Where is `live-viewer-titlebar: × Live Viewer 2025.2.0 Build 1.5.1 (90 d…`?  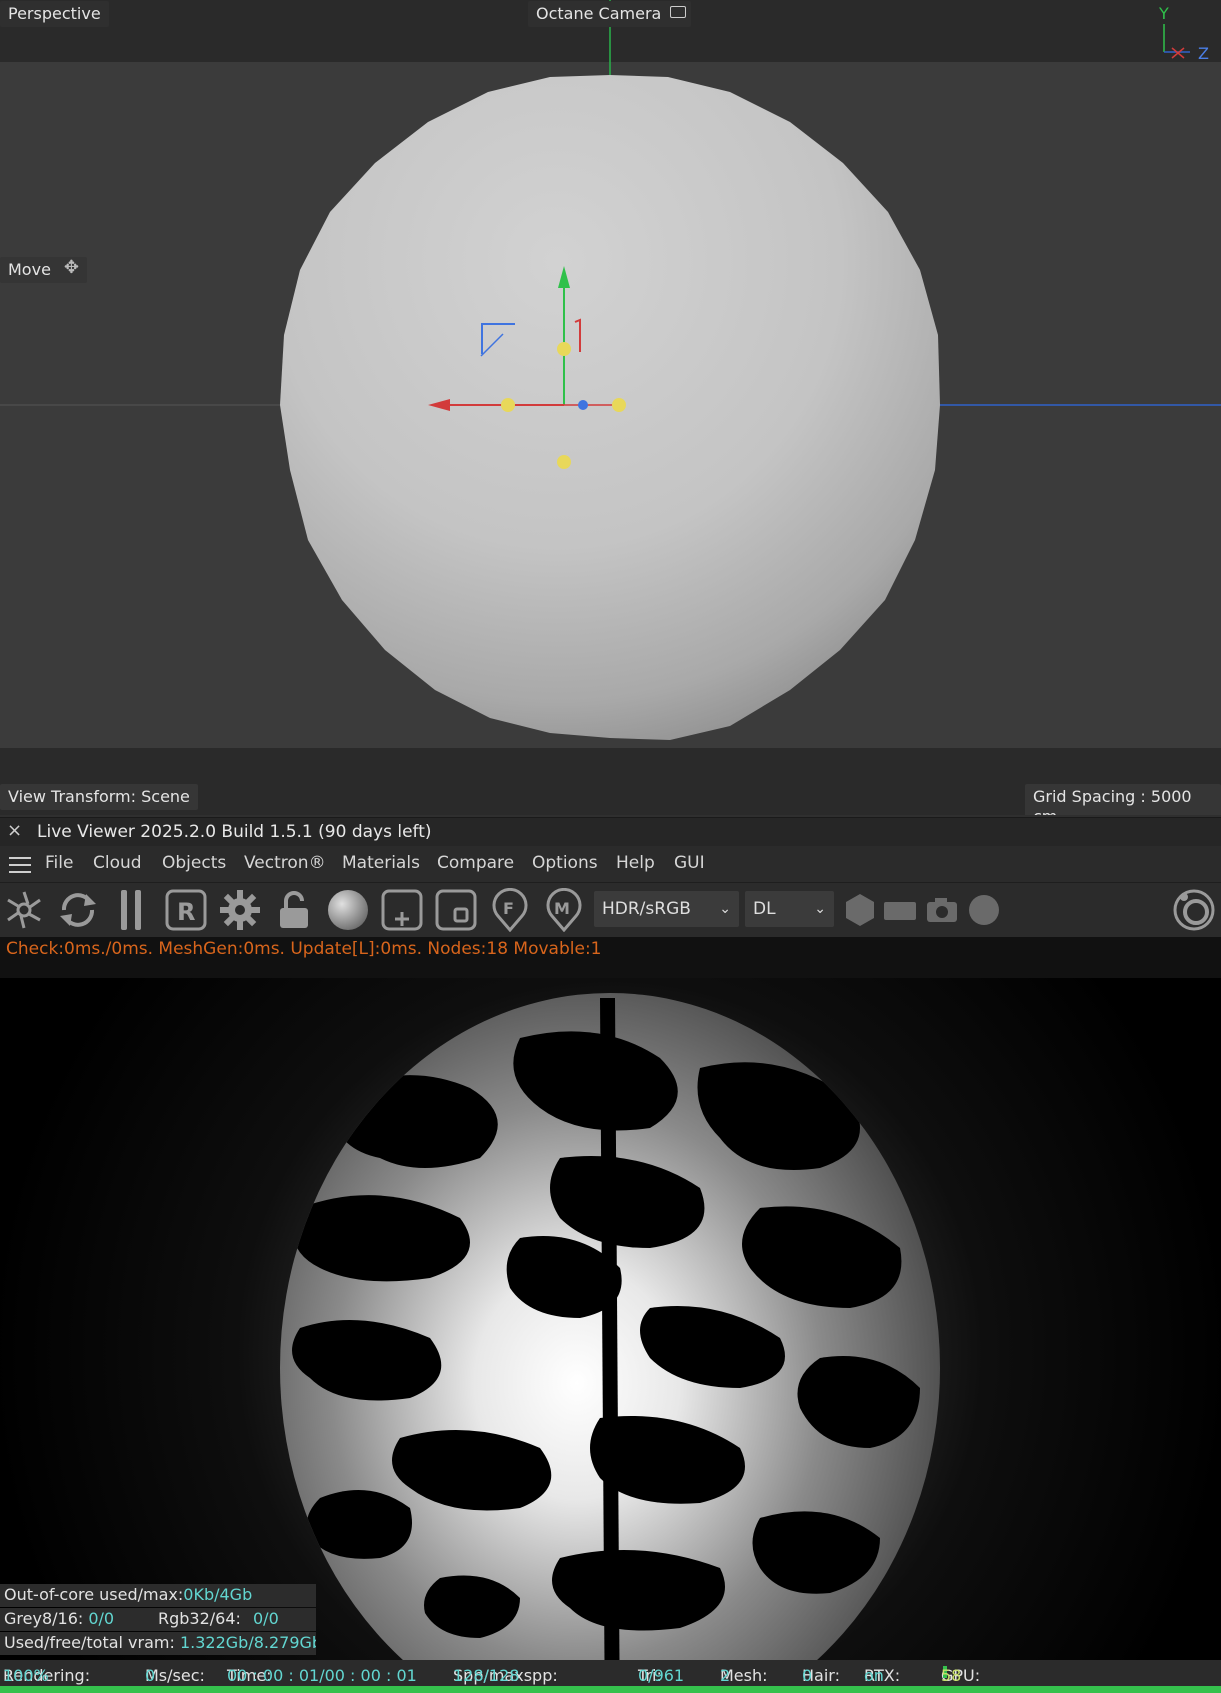 live-viewer-titlebar: × Live Viewer 2025.2.0 Build 1.5.1 (90 d… is located at coordinates (610, 831).